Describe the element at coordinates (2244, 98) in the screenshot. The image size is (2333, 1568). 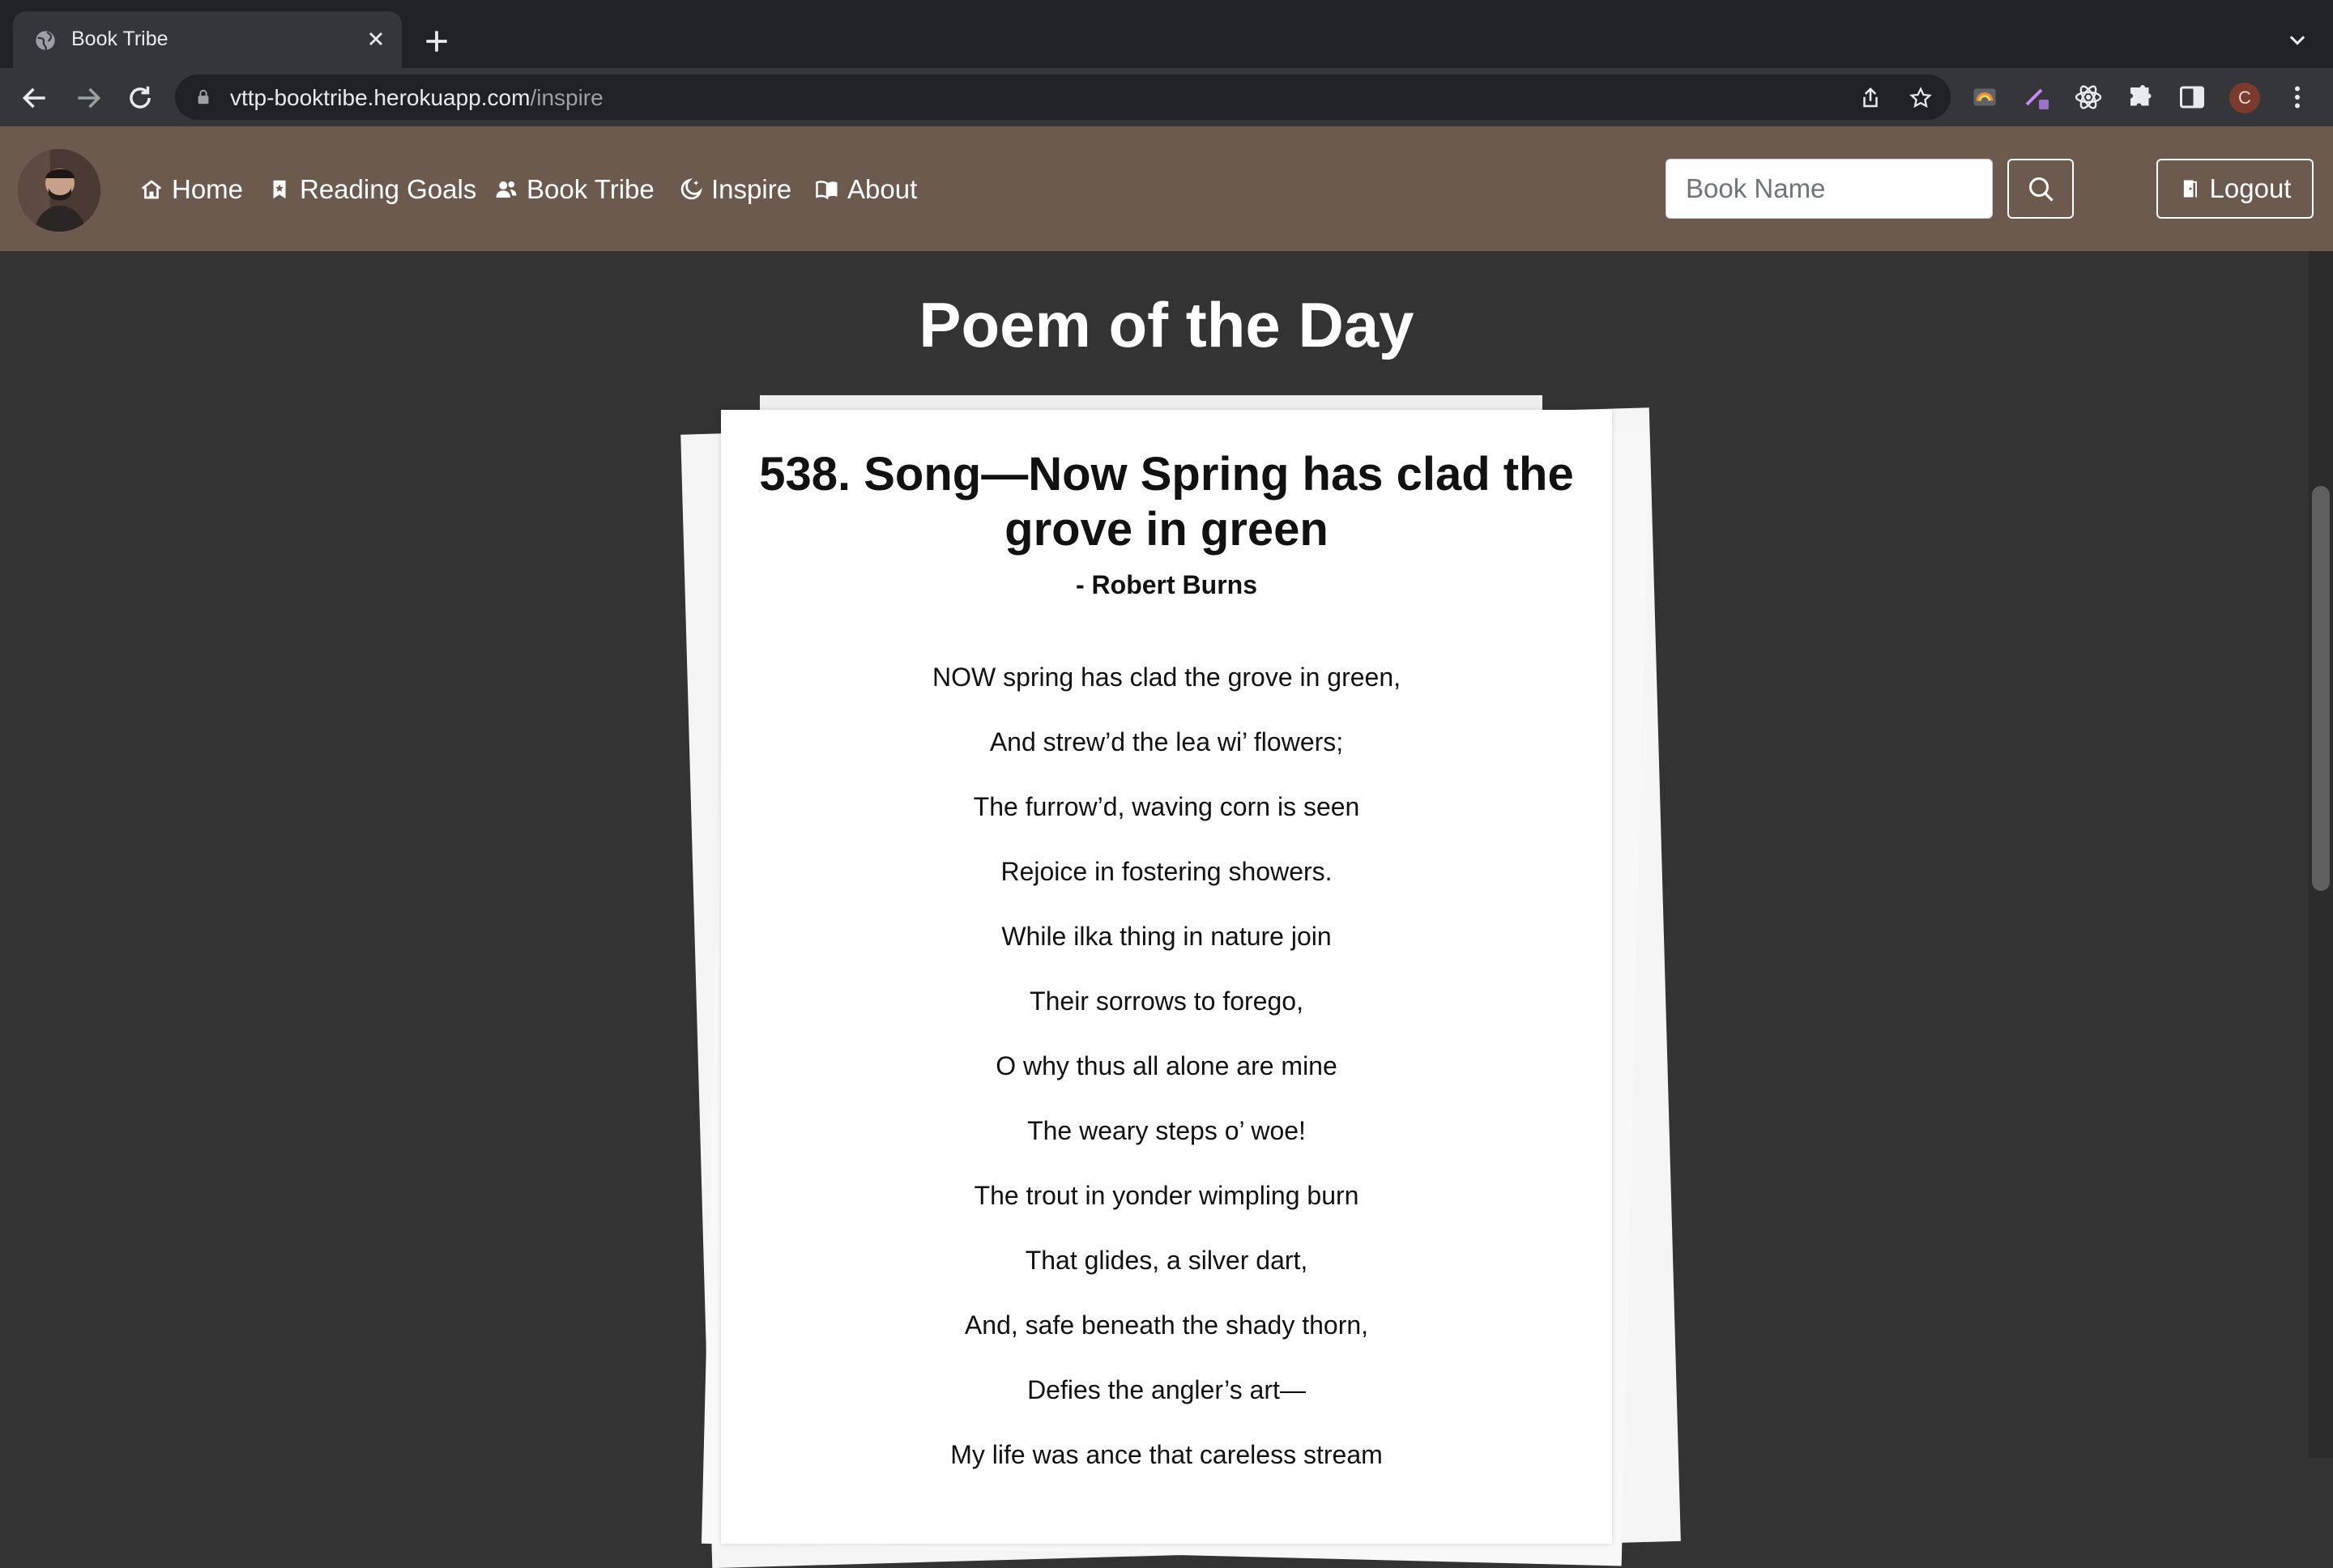
I see `profile-avatar: C` at that location.